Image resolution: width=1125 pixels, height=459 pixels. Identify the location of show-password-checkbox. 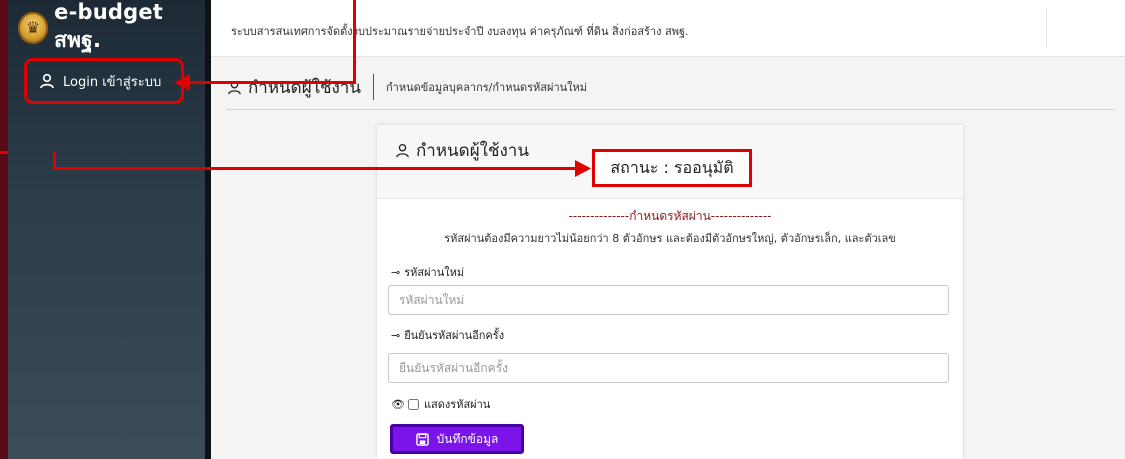
(413, 404).